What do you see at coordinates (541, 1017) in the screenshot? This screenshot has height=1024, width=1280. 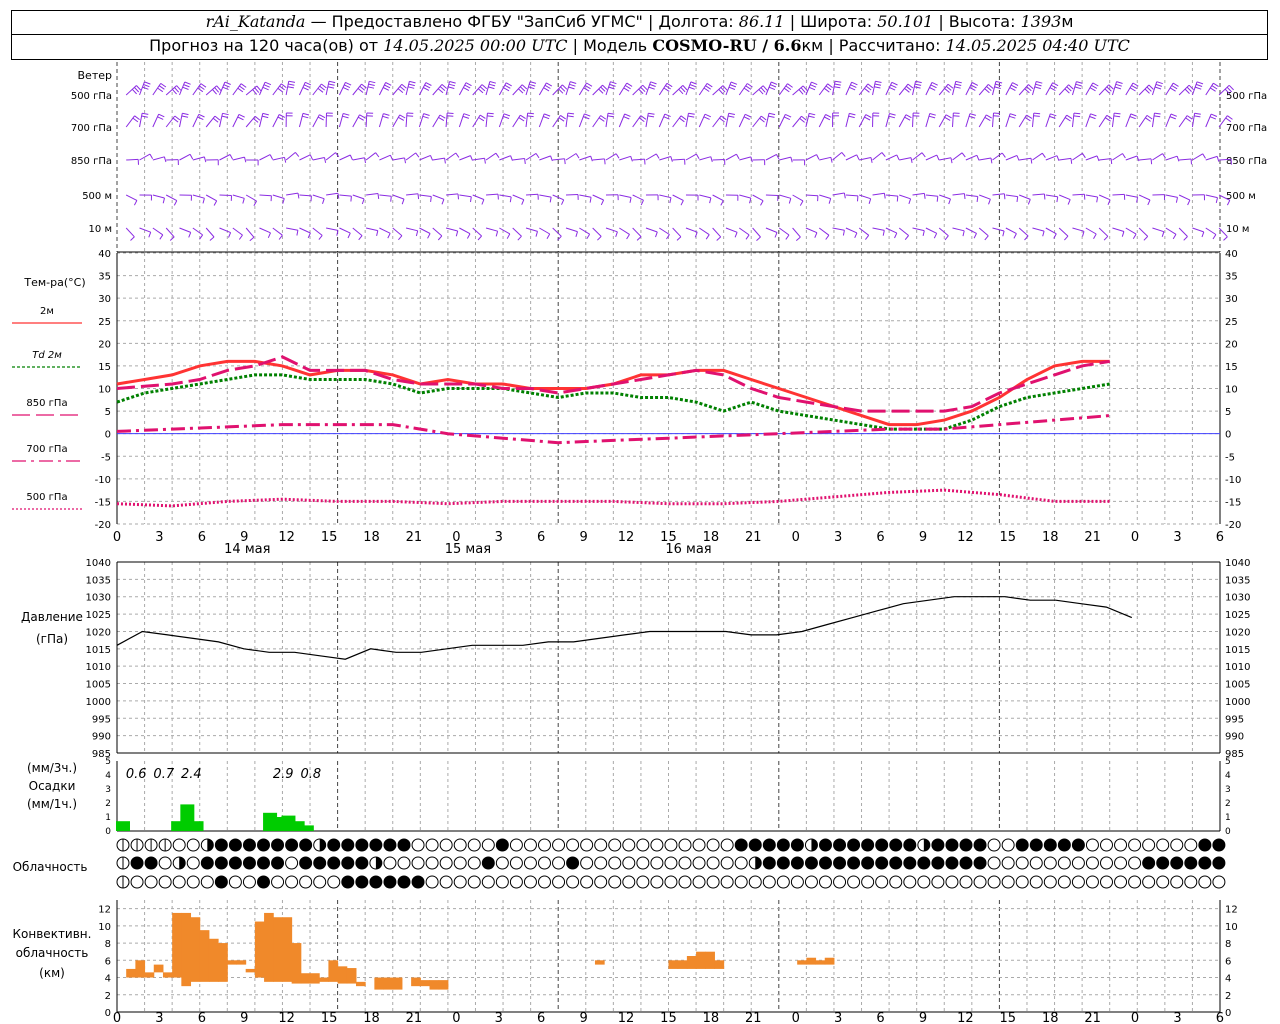 I see `hour-tick-label-bottom: 6` at bounding box center [541, 1017].